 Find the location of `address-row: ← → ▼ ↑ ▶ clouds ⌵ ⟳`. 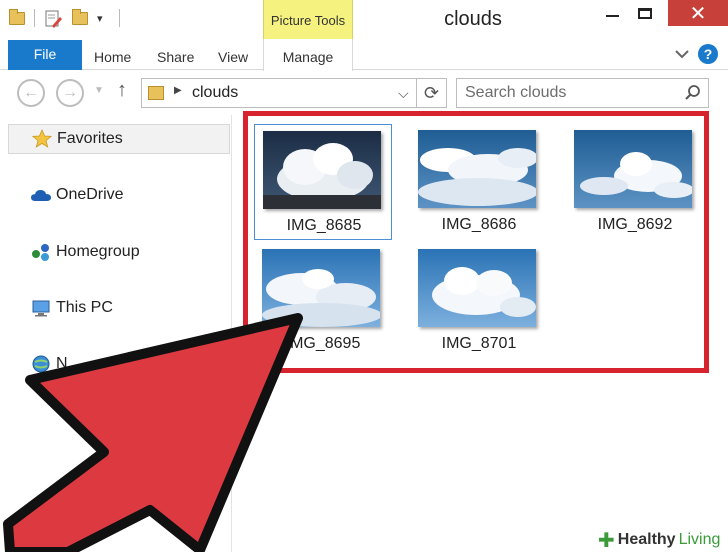

address-row: ← → ▼ ↑ ▶ clouds ⌵ ⟳ is located at coordinates (364, 93).